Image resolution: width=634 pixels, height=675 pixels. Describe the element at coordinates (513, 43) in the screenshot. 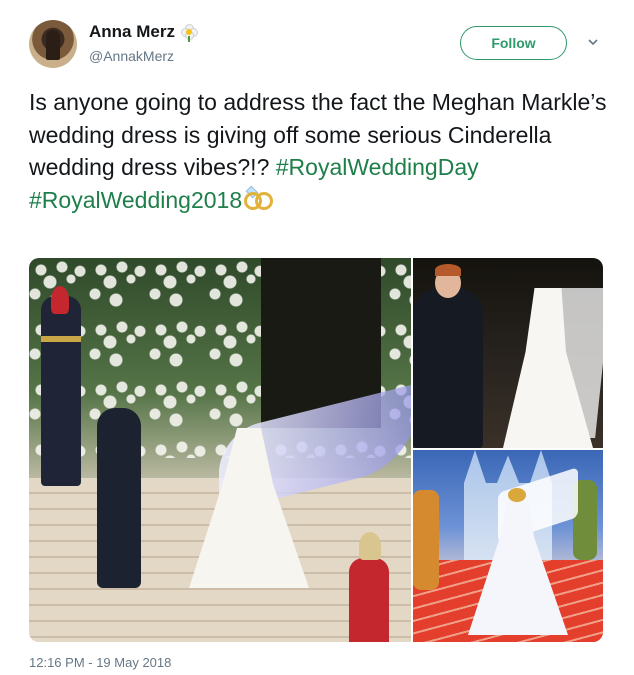

I see `follow-button: Follow` at that location.